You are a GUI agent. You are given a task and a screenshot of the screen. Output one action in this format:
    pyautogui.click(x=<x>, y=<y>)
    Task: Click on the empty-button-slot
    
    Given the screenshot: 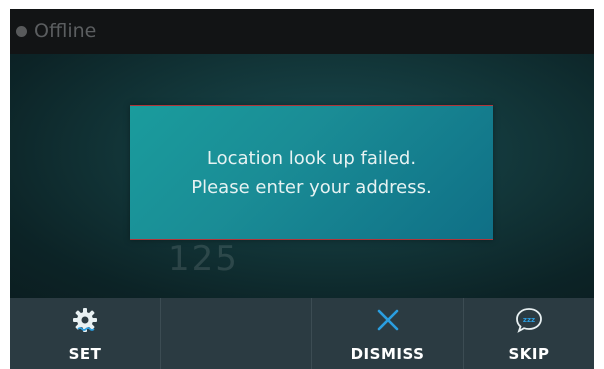 What is the action you would take?
    pyautogui.click(x=236, y=333)
    